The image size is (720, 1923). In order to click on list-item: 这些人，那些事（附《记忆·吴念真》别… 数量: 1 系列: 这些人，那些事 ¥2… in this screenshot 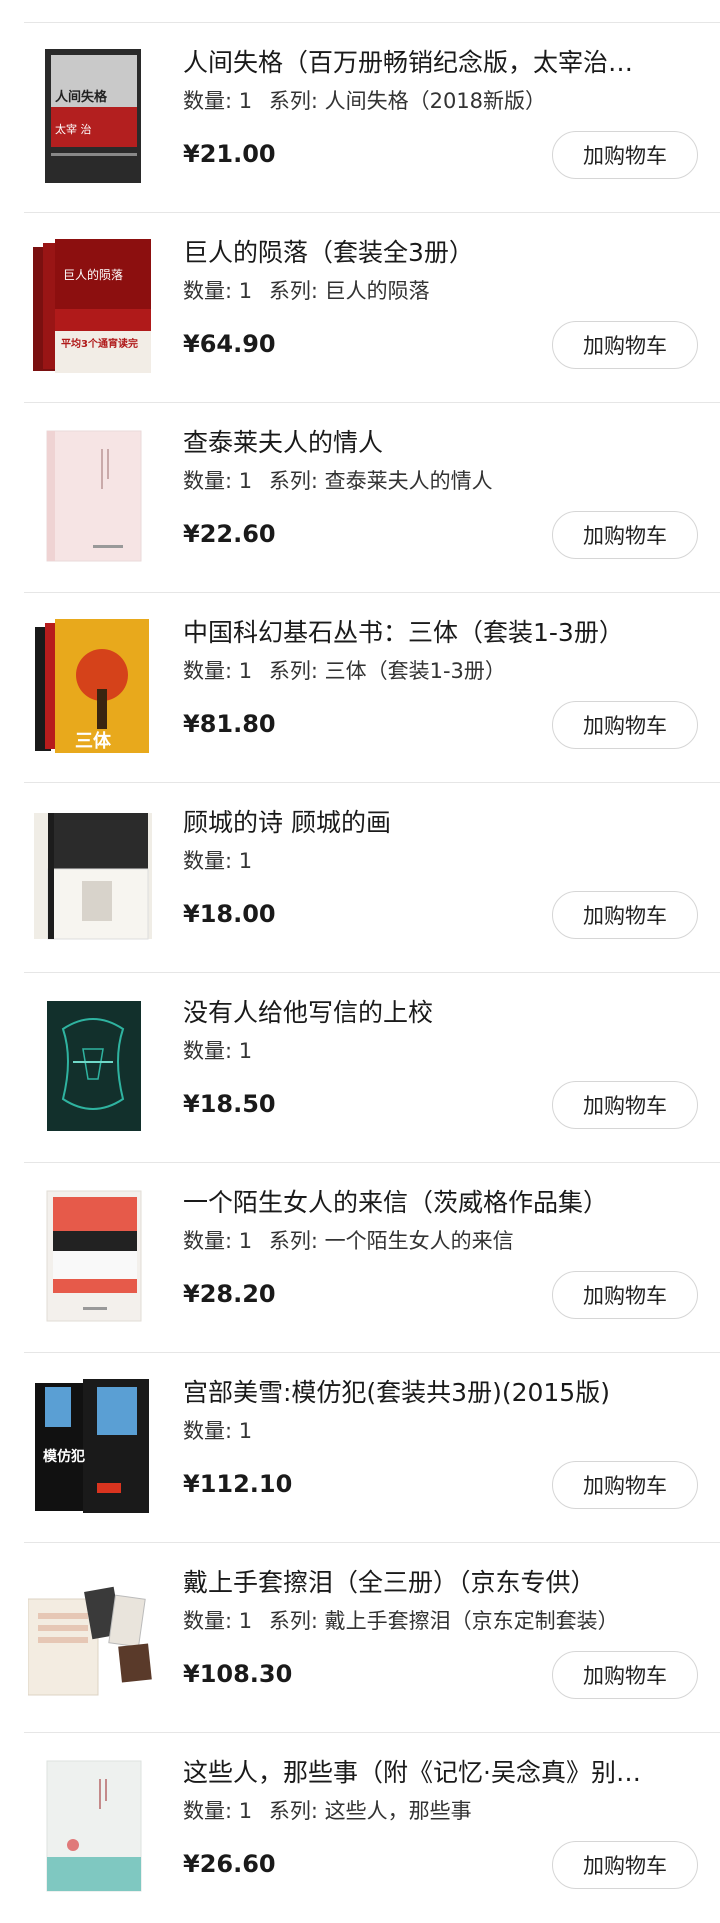, I will do `click(360, 1828)`.